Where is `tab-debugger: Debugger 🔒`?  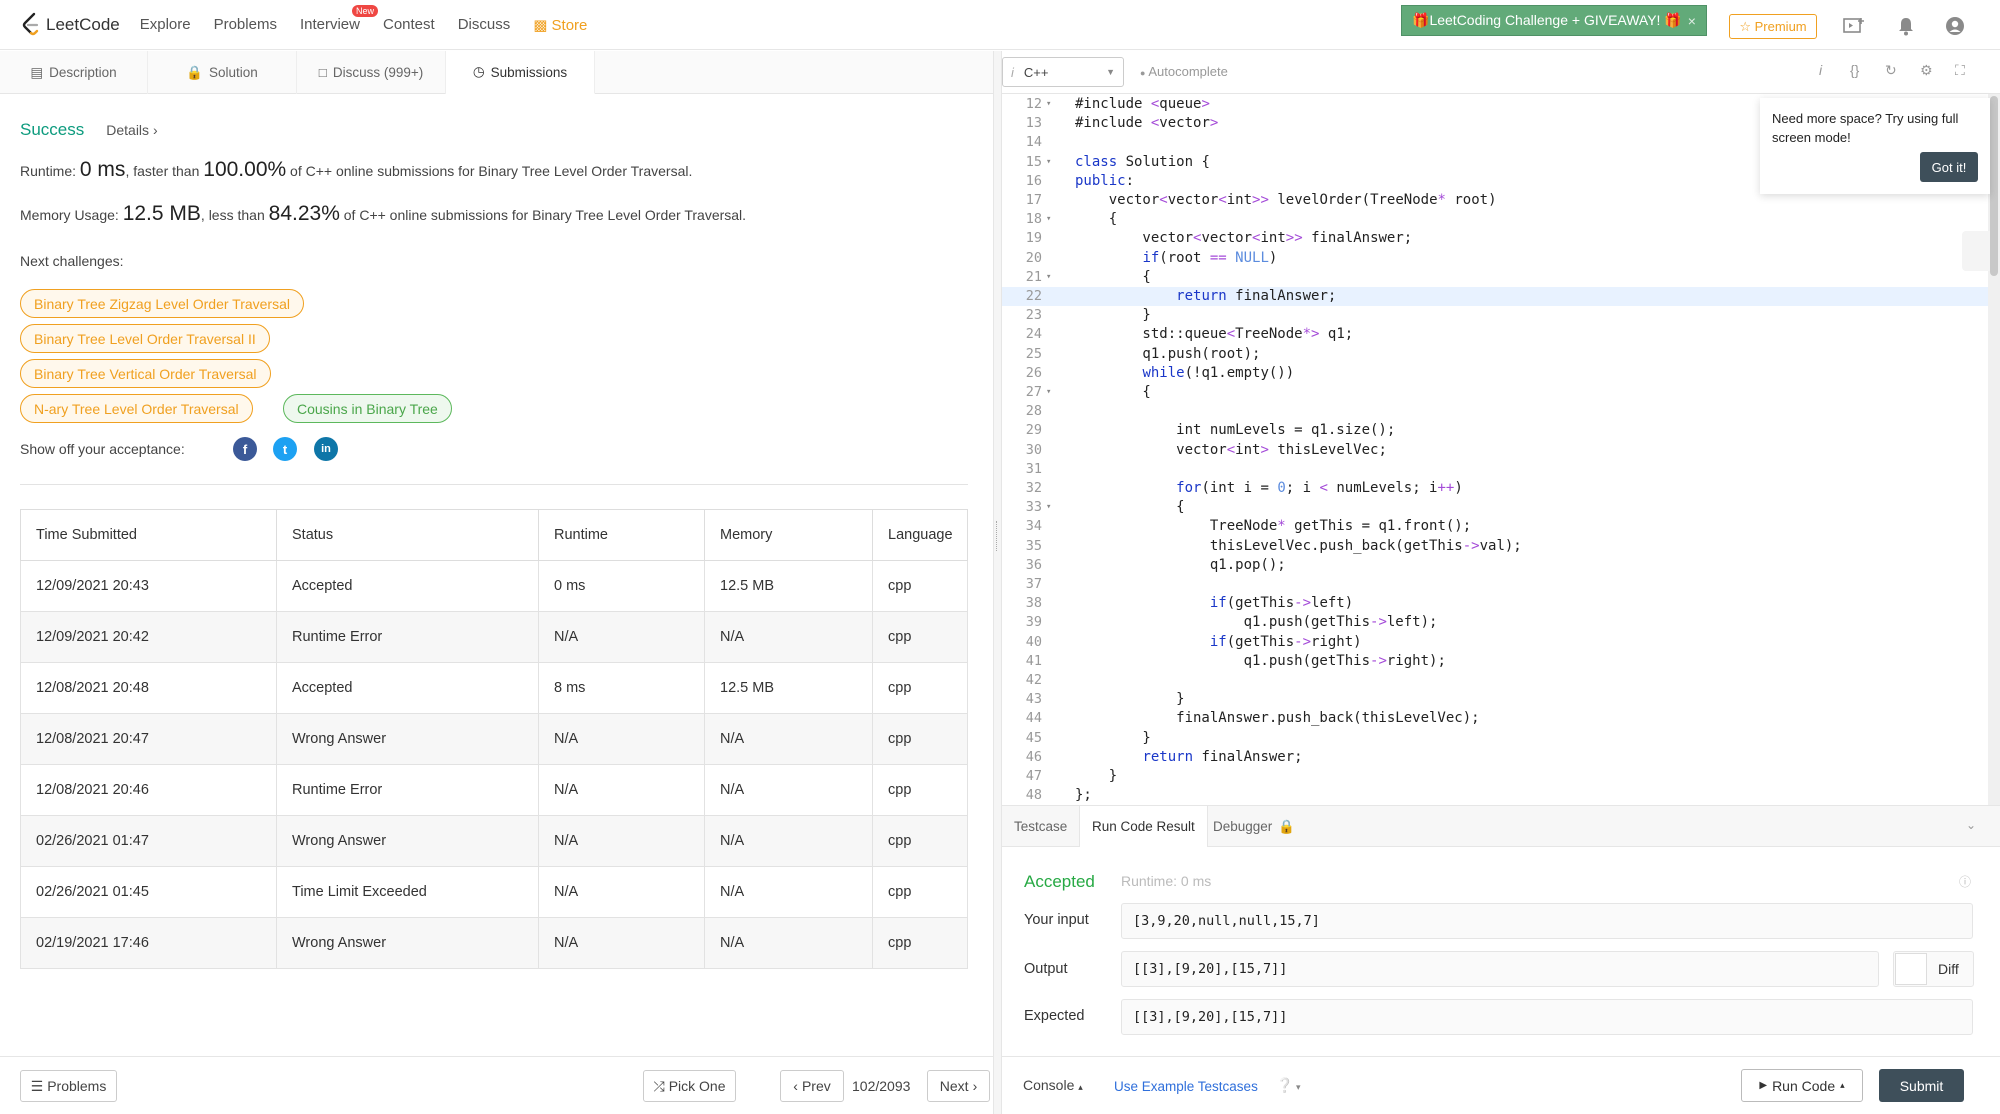 tab-debugger: Debugger 🔒 is located at coordinates (1254, 826).